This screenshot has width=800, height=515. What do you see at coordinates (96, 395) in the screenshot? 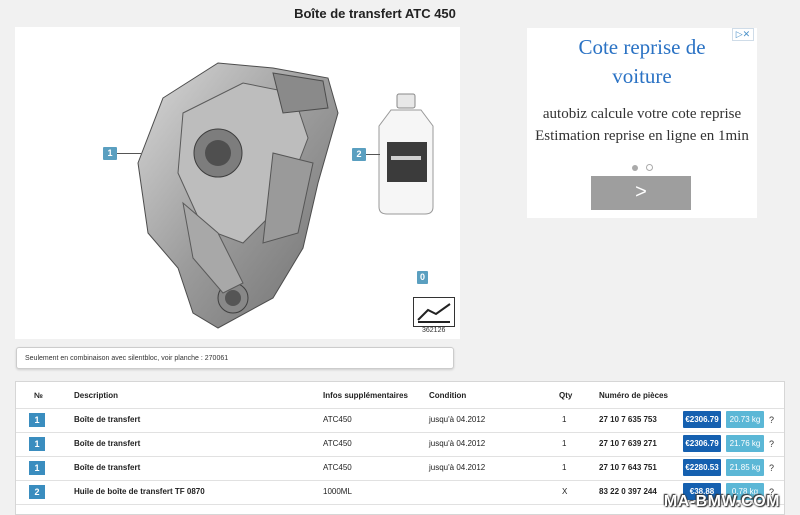
I see `header-description: Description` at bounding box center [96, 395].